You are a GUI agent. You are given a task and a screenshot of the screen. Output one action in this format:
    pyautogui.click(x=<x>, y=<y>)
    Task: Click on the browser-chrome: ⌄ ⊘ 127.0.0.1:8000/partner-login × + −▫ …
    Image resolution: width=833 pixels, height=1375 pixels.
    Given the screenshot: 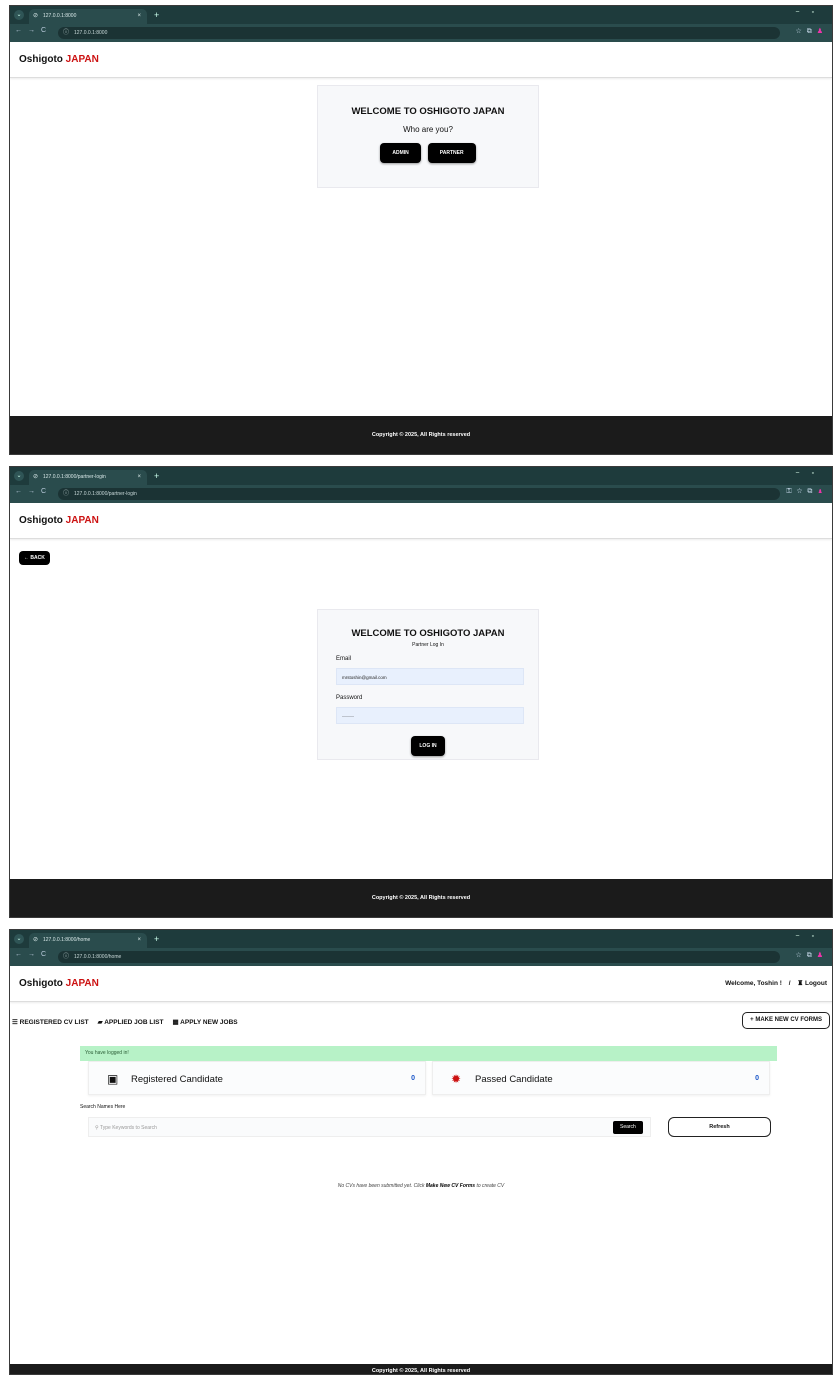 What is the action you would take?
    pyautogui.click(x=421, y=485)
    